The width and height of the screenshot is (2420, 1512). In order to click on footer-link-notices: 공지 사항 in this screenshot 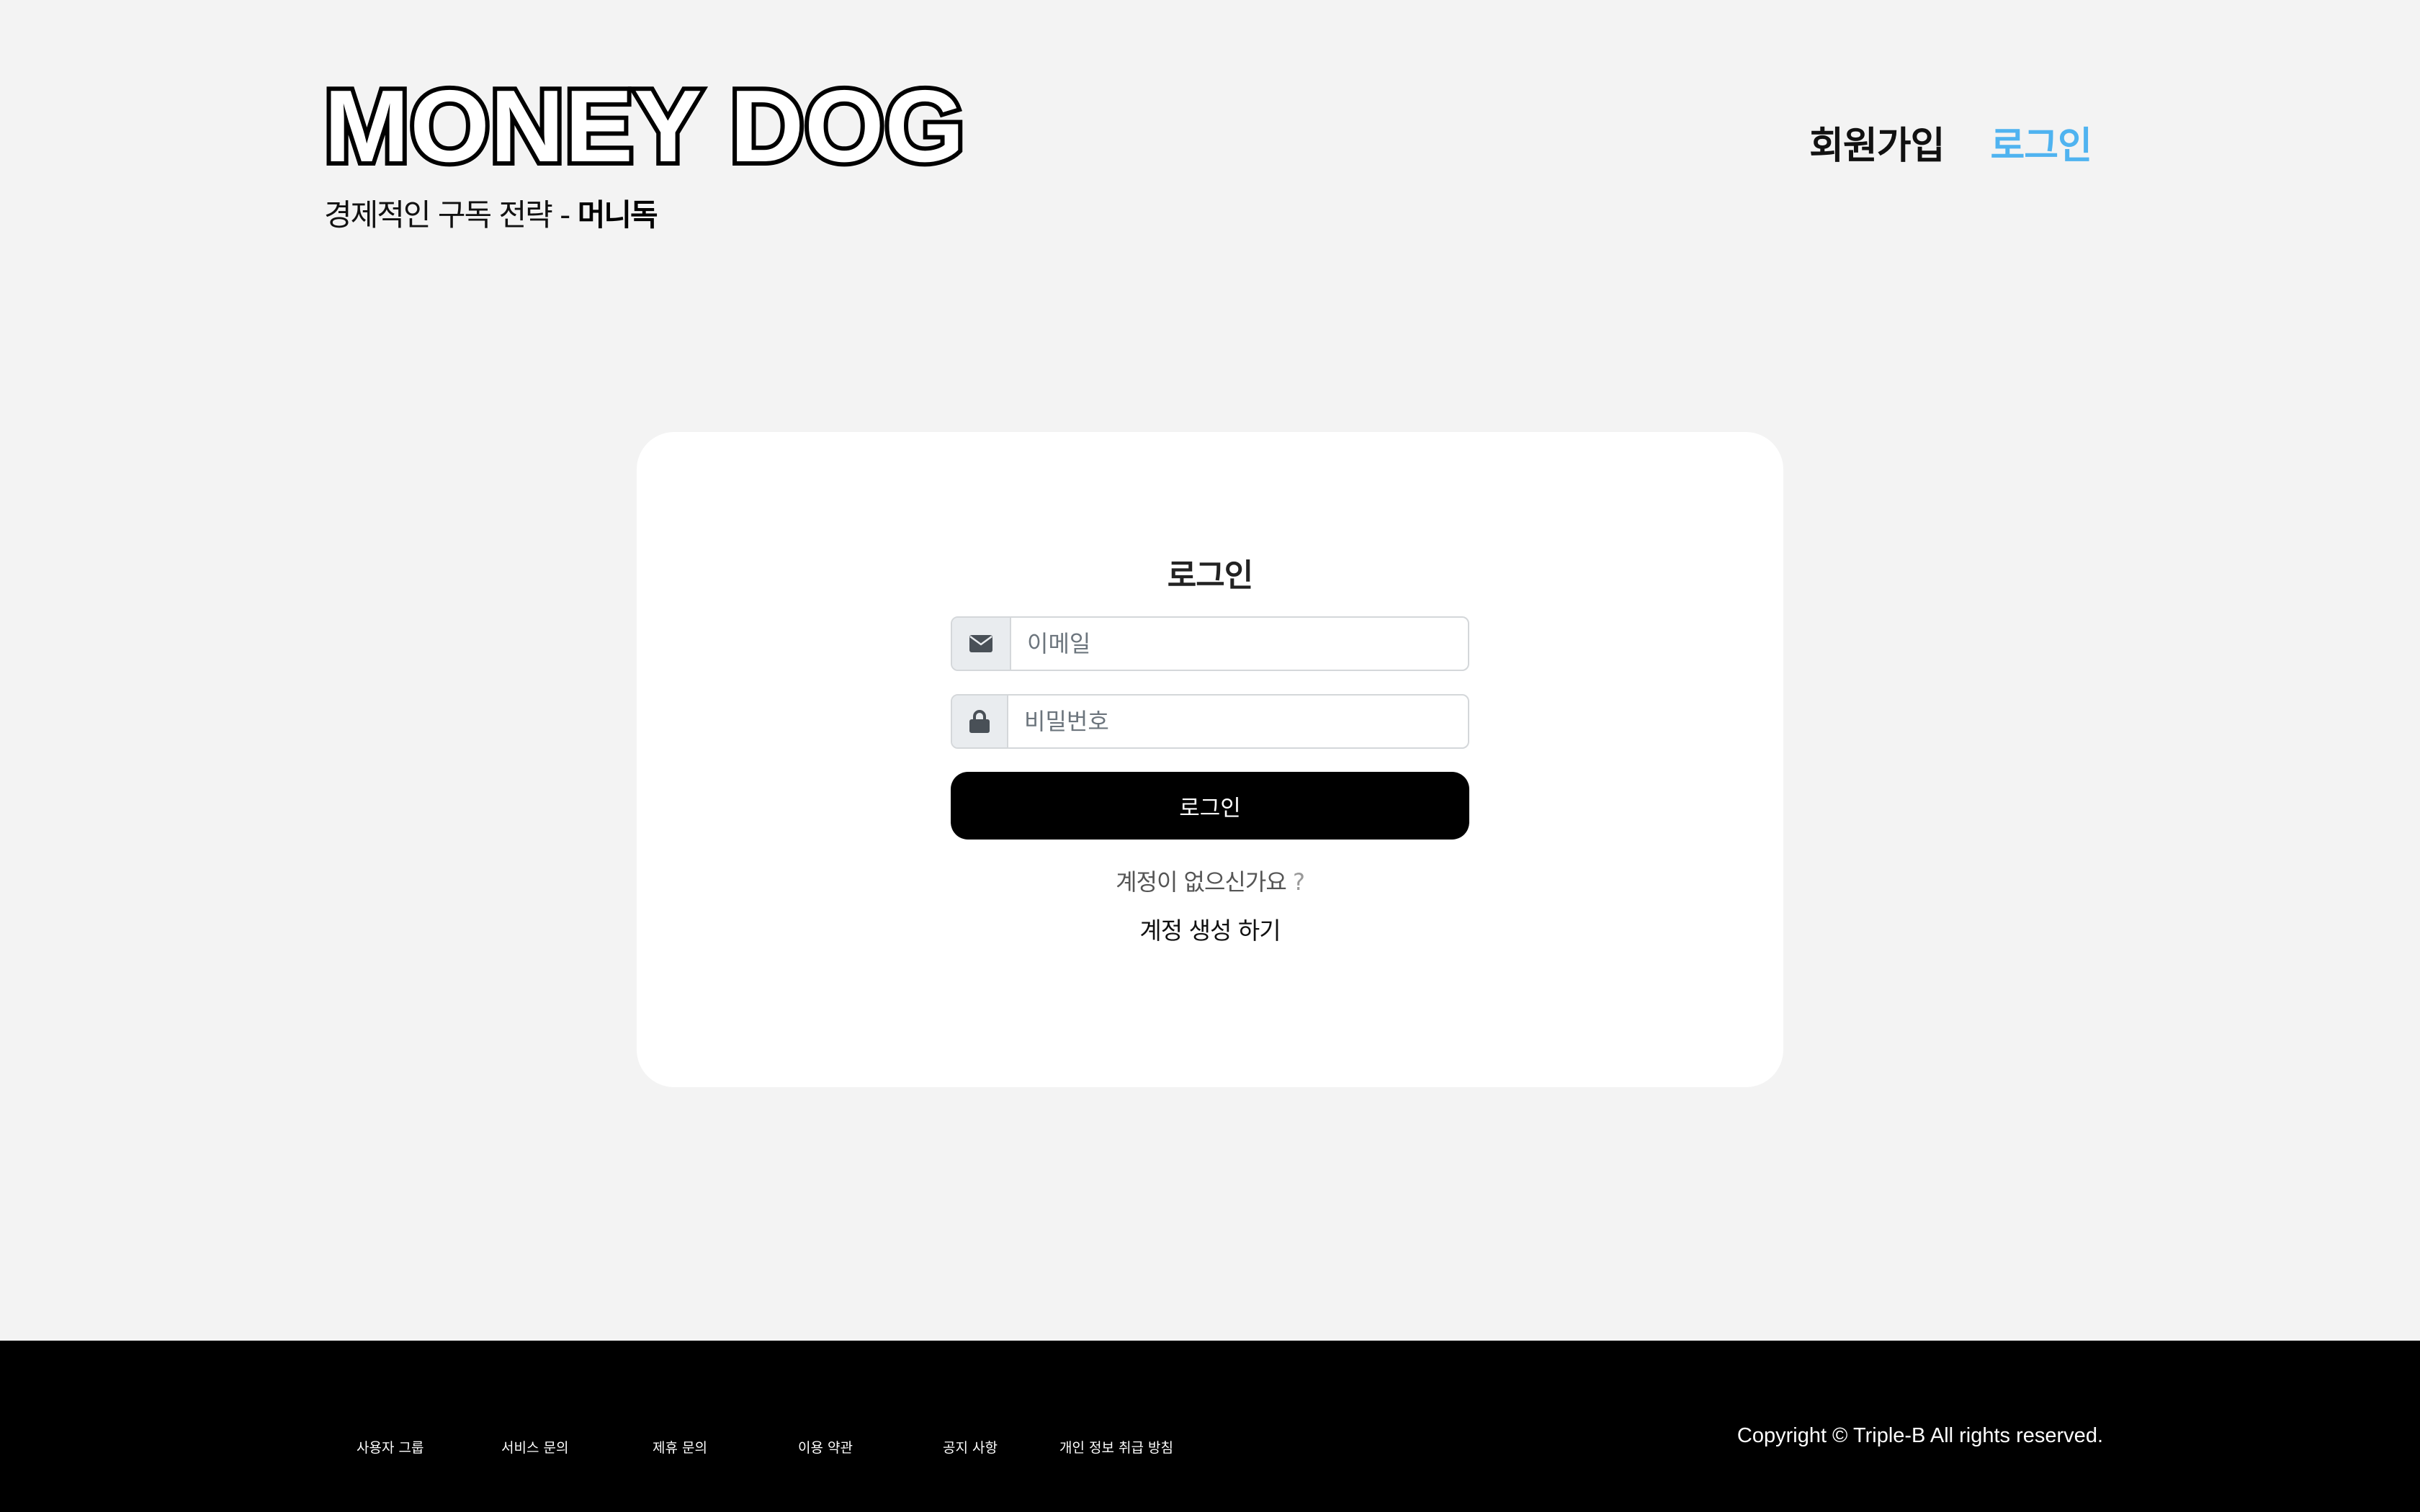, I will do `click(971, 1447)`.